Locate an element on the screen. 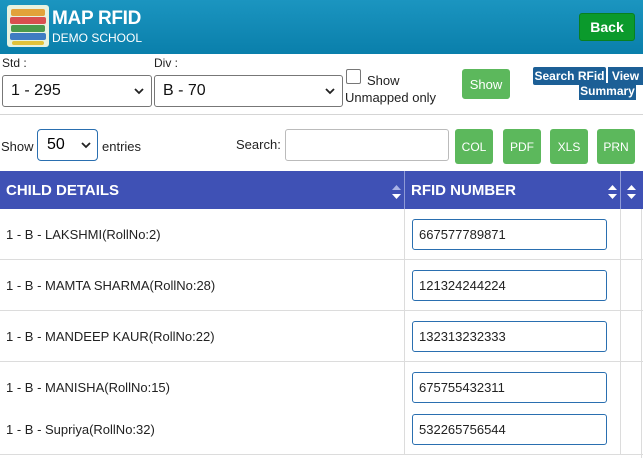 The image size is (643, 458). column-header-rfid-number: RFID NUMBER is located at coordinates (463, 190).